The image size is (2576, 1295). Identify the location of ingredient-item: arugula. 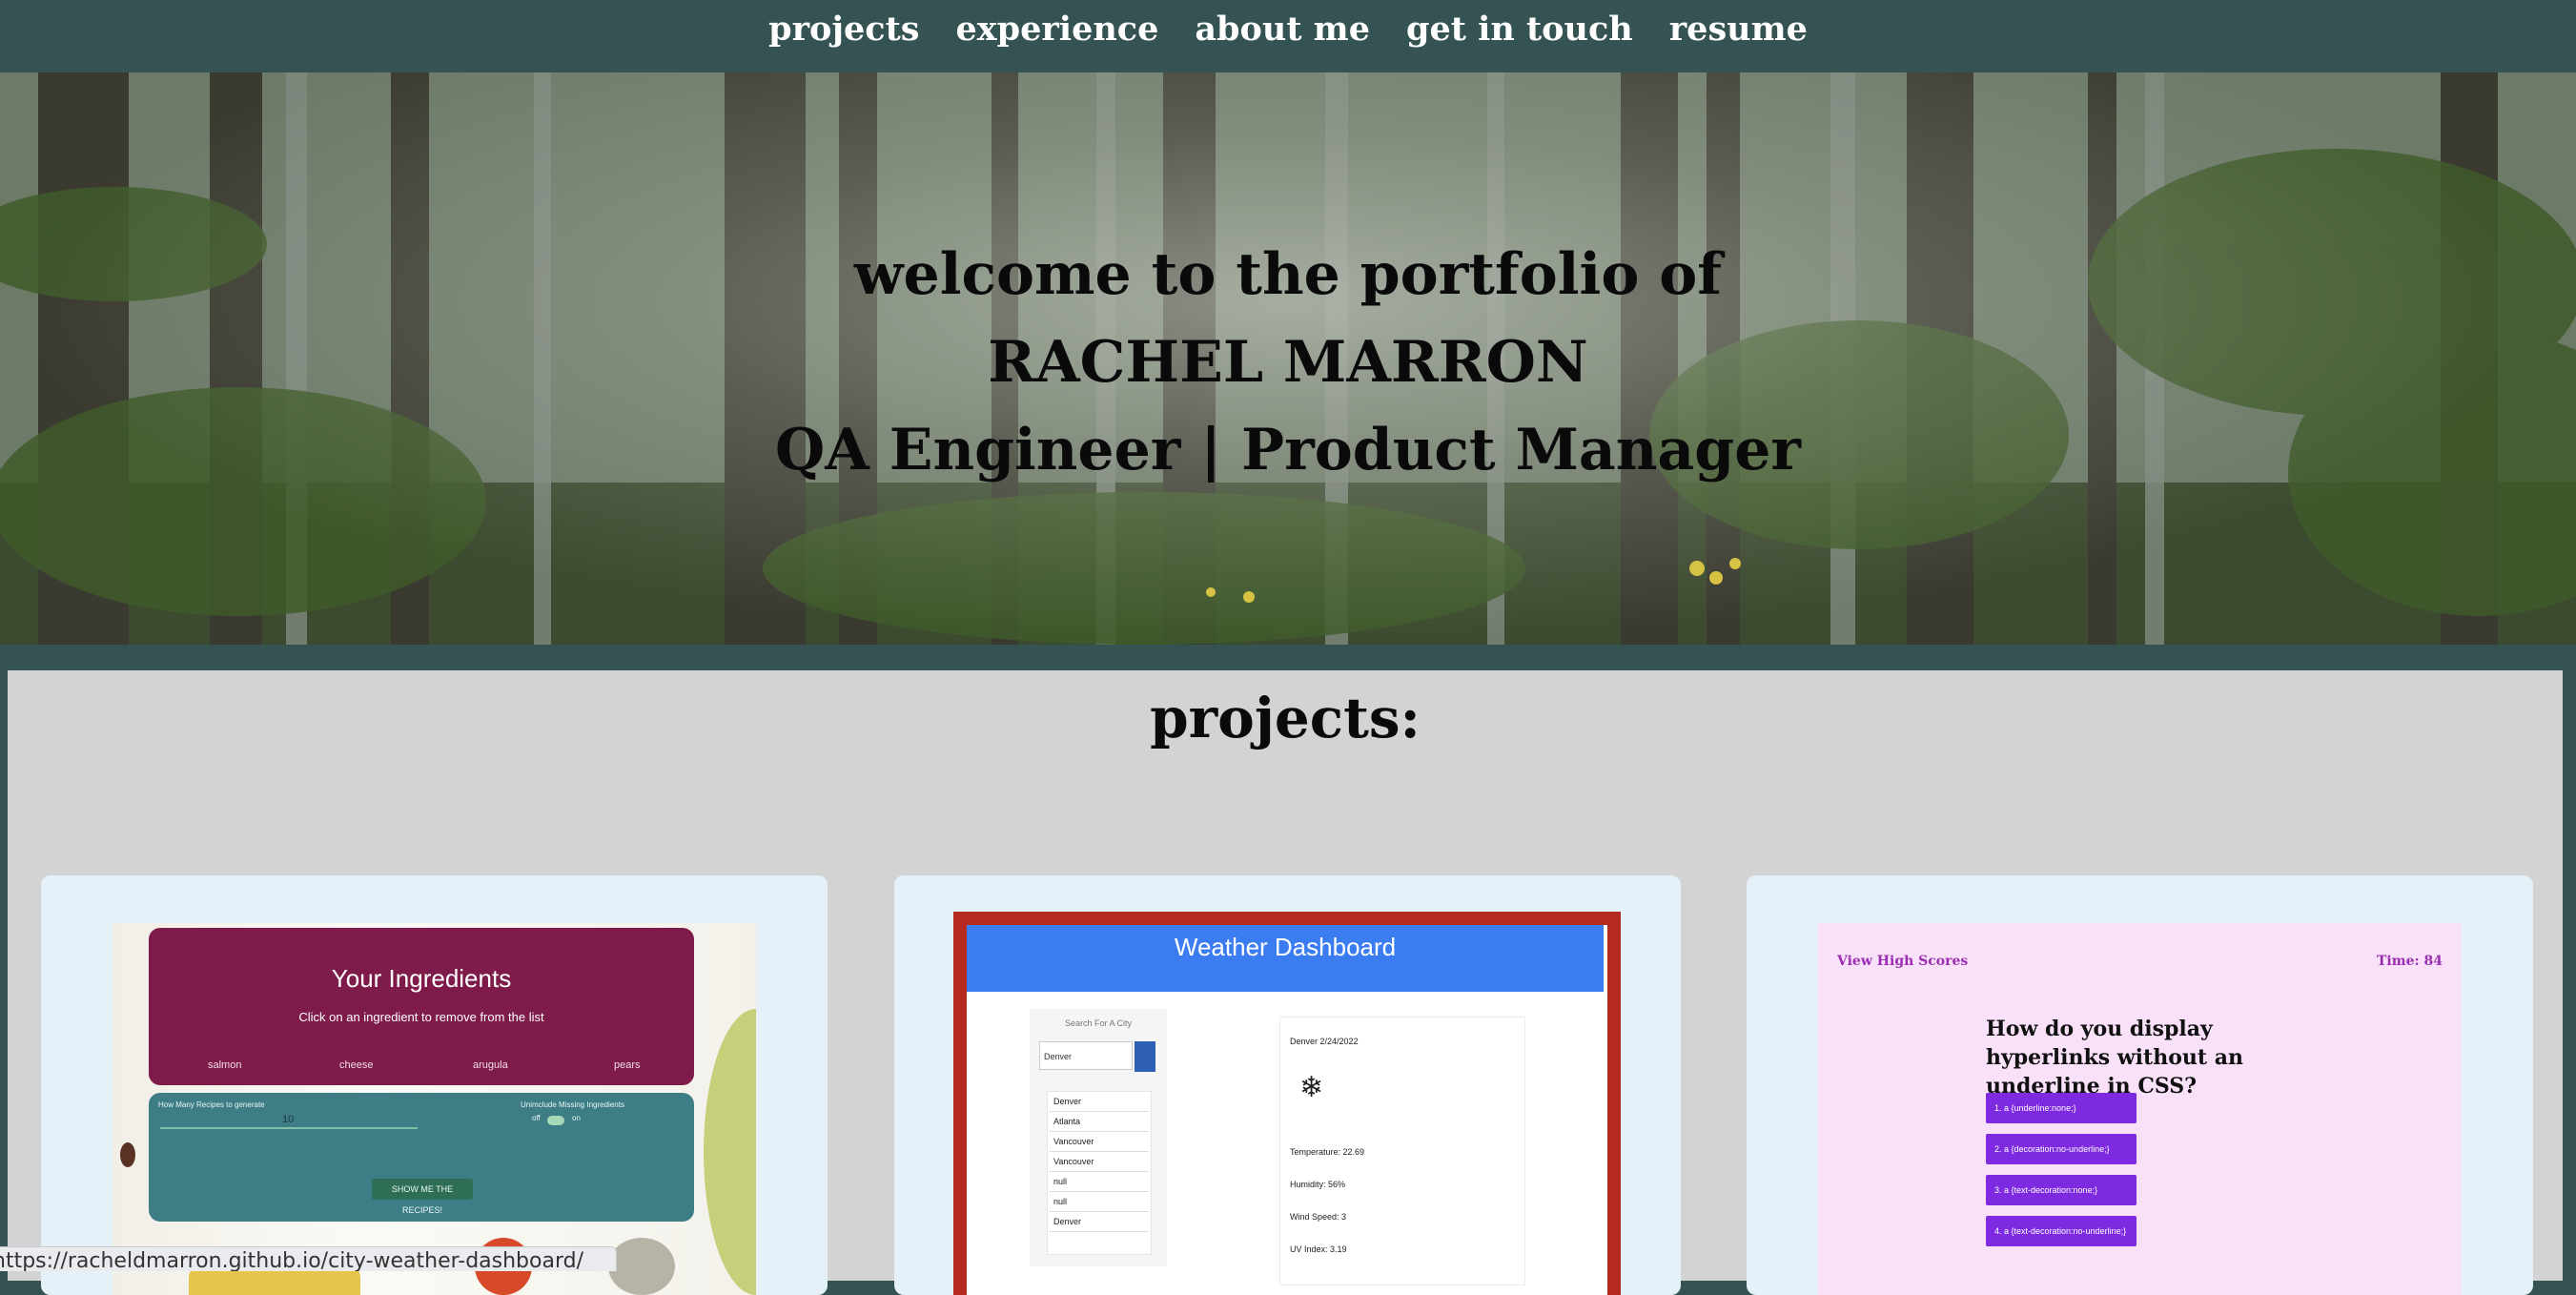
(490, 1065).